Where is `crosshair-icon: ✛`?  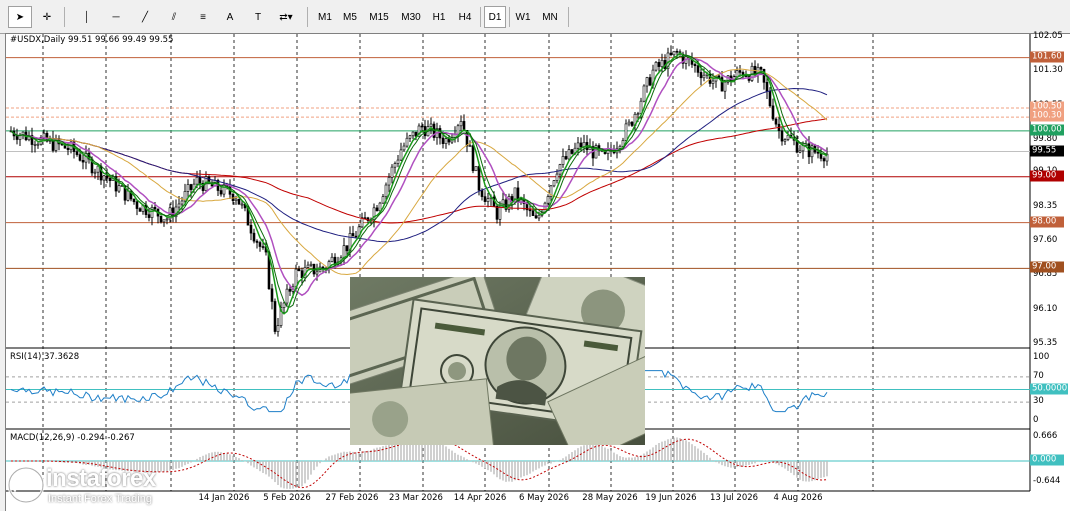 crosshair-icon: ✛ is located at coordinates (47, 17).